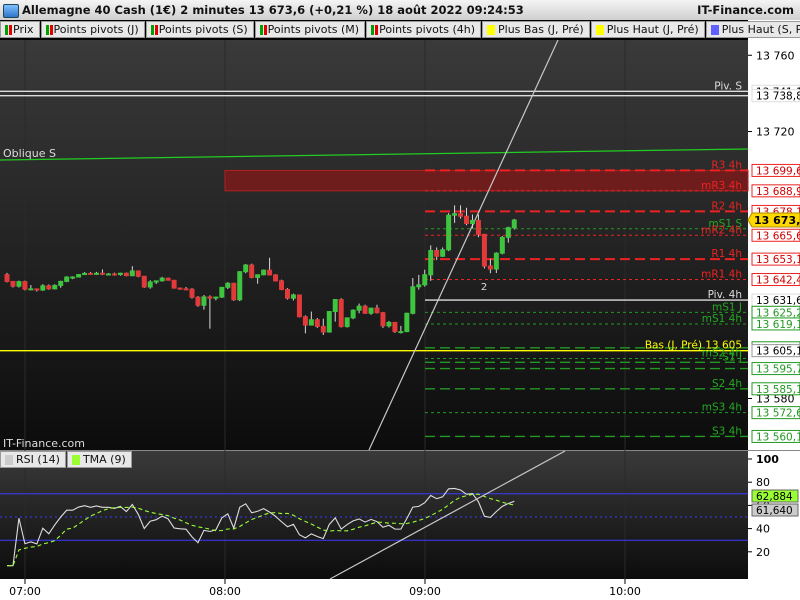 This screenshot has width=800, height=600. Describe the element at coordinates (203, 29) in the screenshot. I see `legend-label: Points pivots (S)` at that location.